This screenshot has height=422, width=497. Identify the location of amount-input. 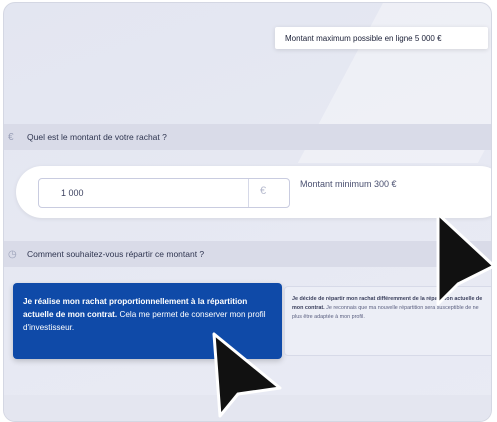
(164, 193).